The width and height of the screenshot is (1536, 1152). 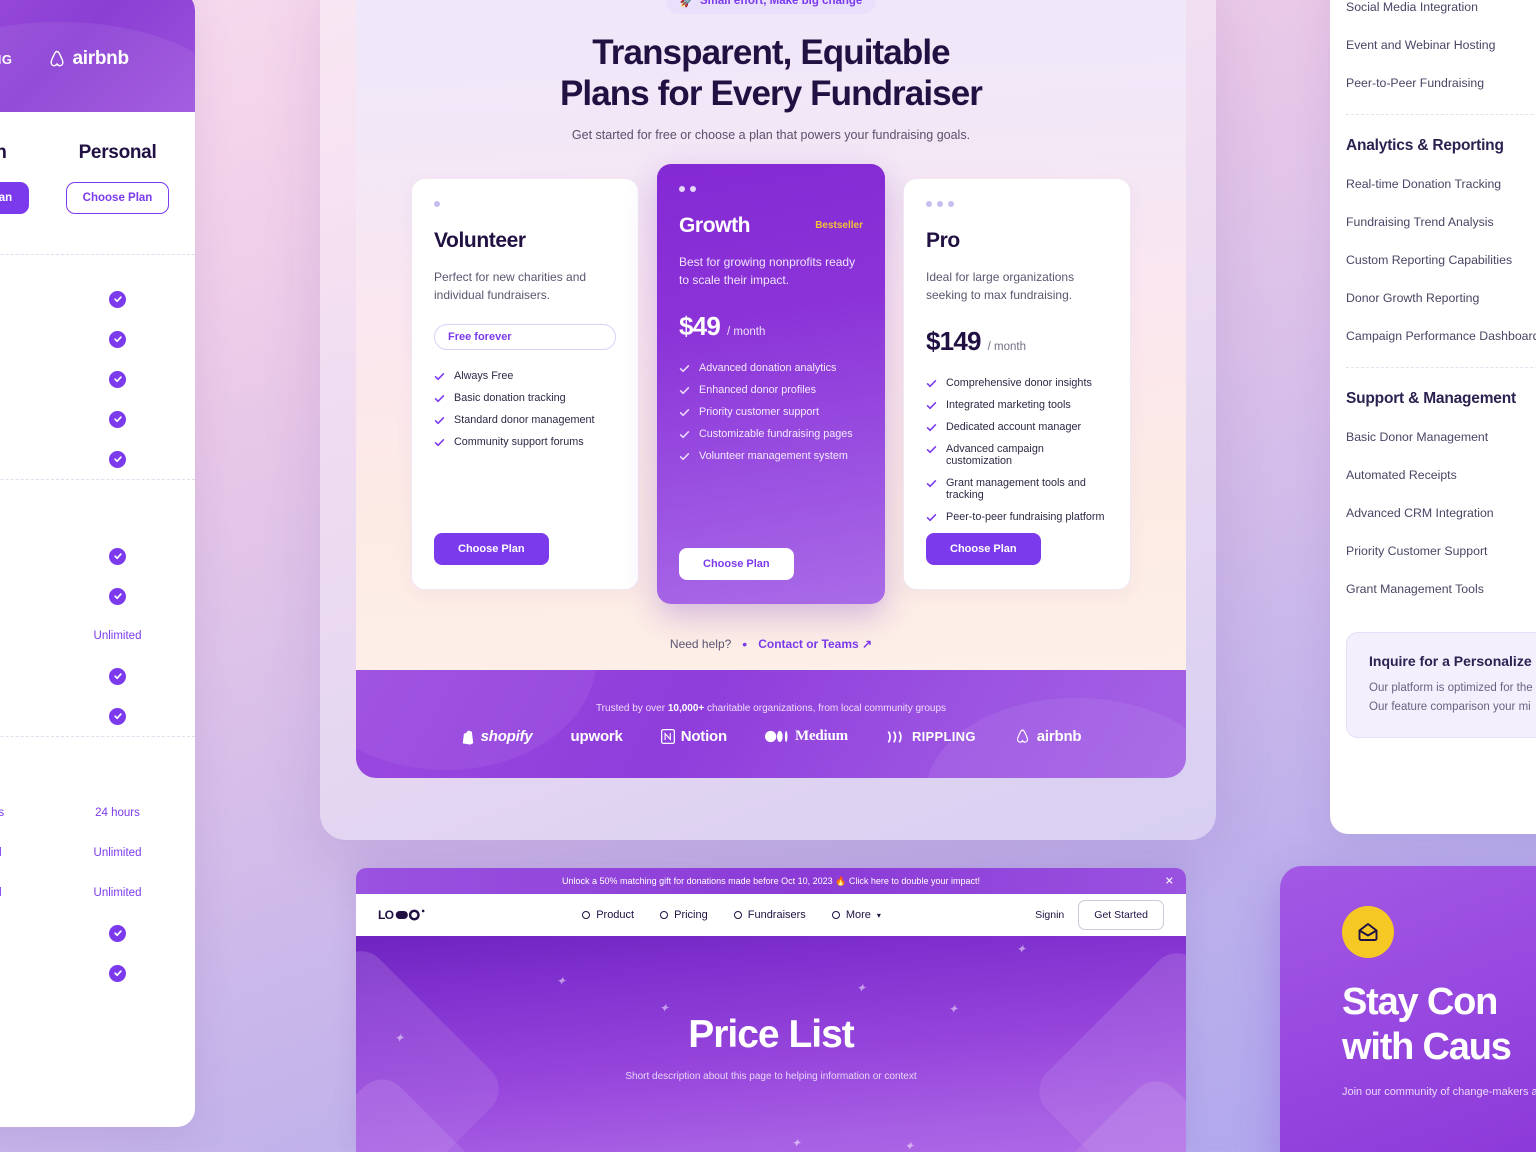 What do you see at coordinates (815, 644) in the screenshot?
I see `contact-link: Contact or Teams ↗` at bounding box center [815, 644].